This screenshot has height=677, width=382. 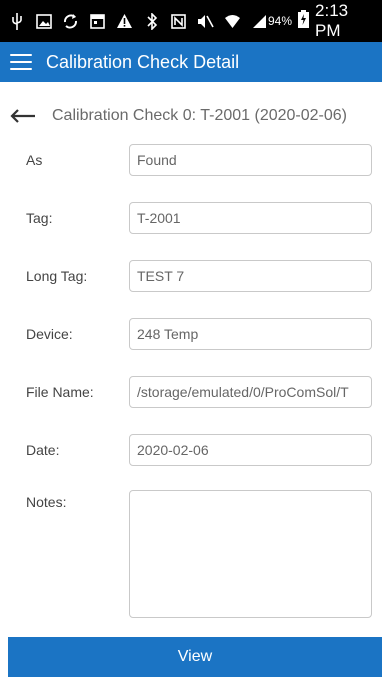 I want to click on image-icon, so click(x=43, y=21).